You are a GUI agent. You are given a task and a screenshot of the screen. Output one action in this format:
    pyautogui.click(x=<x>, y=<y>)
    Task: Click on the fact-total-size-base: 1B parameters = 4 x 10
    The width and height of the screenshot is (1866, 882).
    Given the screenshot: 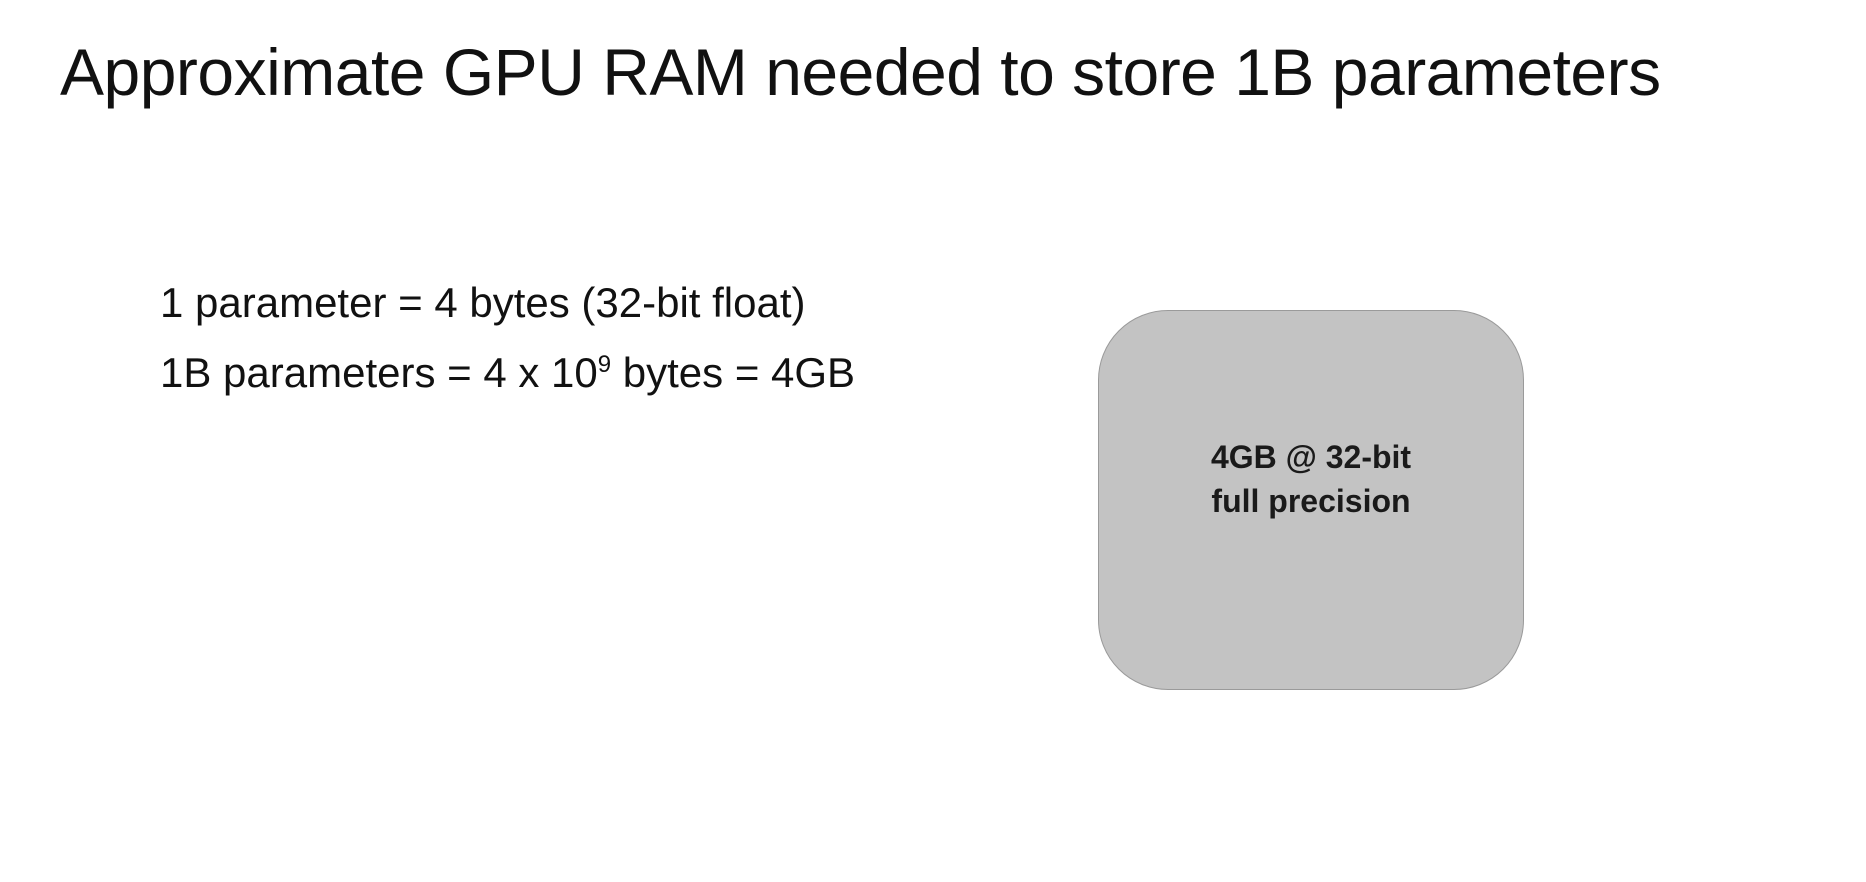 What is the action you would take?
    pyautogui.click(x=379, y=372)
    